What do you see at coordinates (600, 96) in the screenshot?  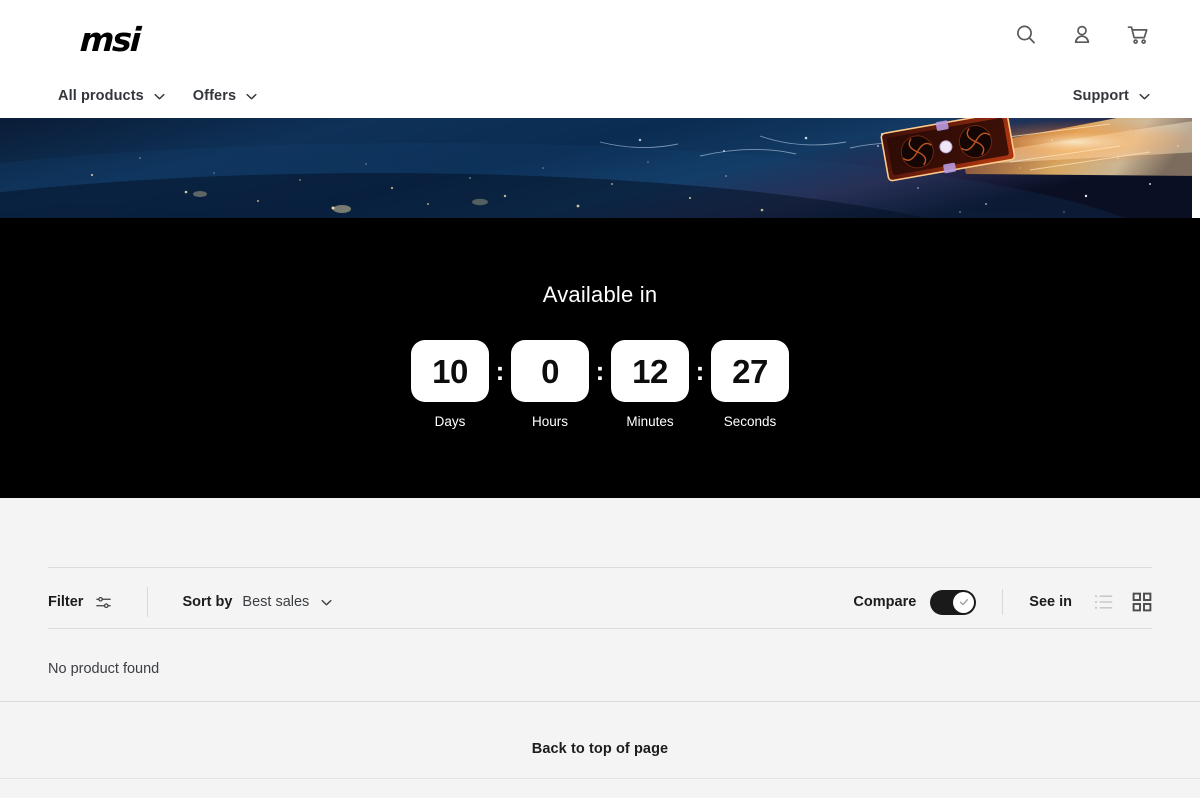 I see `main-navigation: All products Offers Support` at bounding box center [600, 96].